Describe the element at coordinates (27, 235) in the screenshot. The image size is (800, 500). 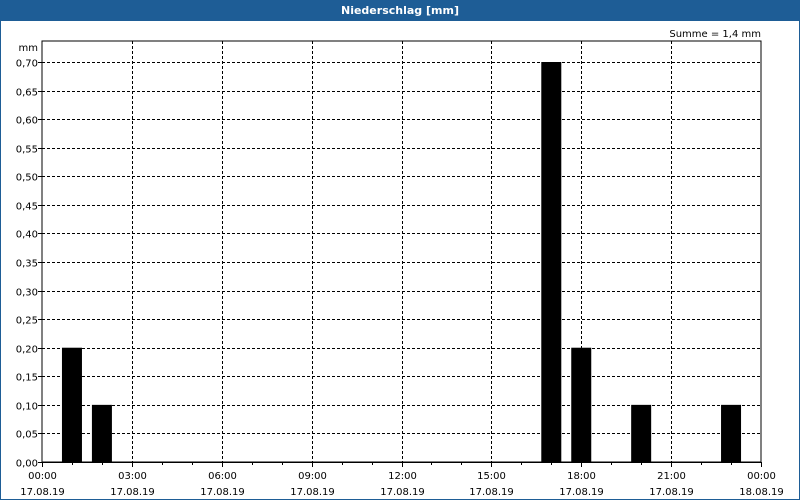
I see `y-tick-label: 0,40` at that location.